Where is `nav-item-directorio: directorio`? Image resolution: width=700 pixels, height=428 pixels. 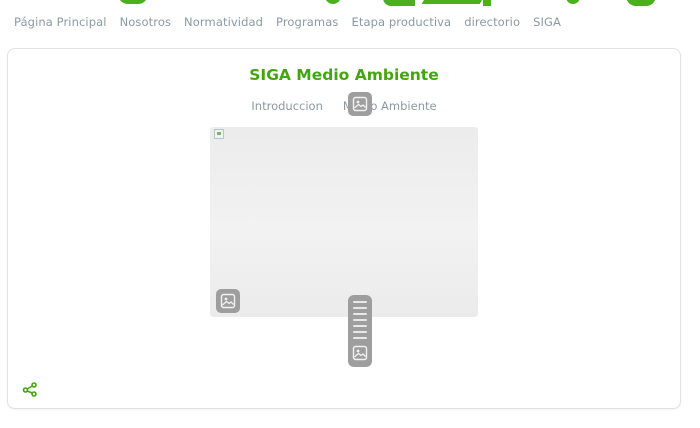
nav-item-directorio: directorio is located at coordinates (492, 22).